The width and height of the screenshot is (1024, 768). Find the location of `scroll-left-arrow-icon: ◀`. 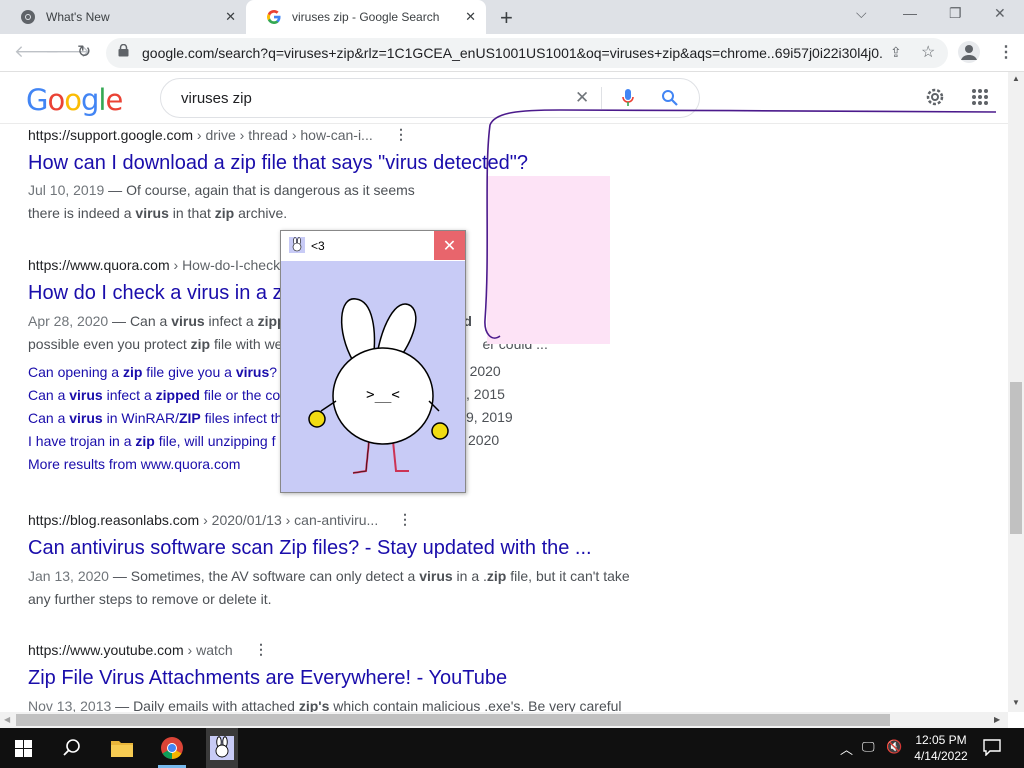

scroll-left-arrow-icon: ◀ is located at coordinates (7, 719).